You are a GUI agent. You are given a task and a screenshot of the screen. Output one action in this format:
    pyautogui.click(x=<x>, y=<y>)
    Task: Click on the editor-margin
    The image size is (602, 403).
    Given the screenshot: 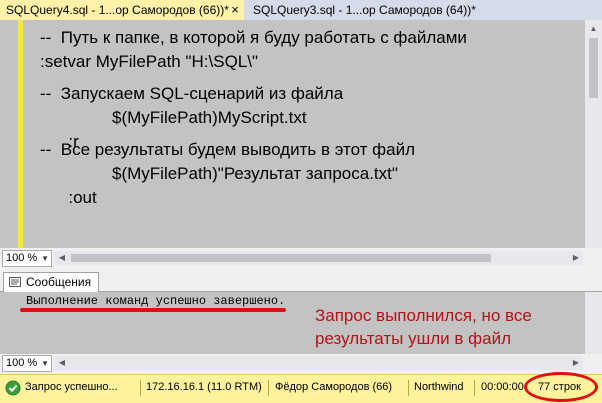 What is the action you would take?
    pyautogui.click(x=9, y=134)
    